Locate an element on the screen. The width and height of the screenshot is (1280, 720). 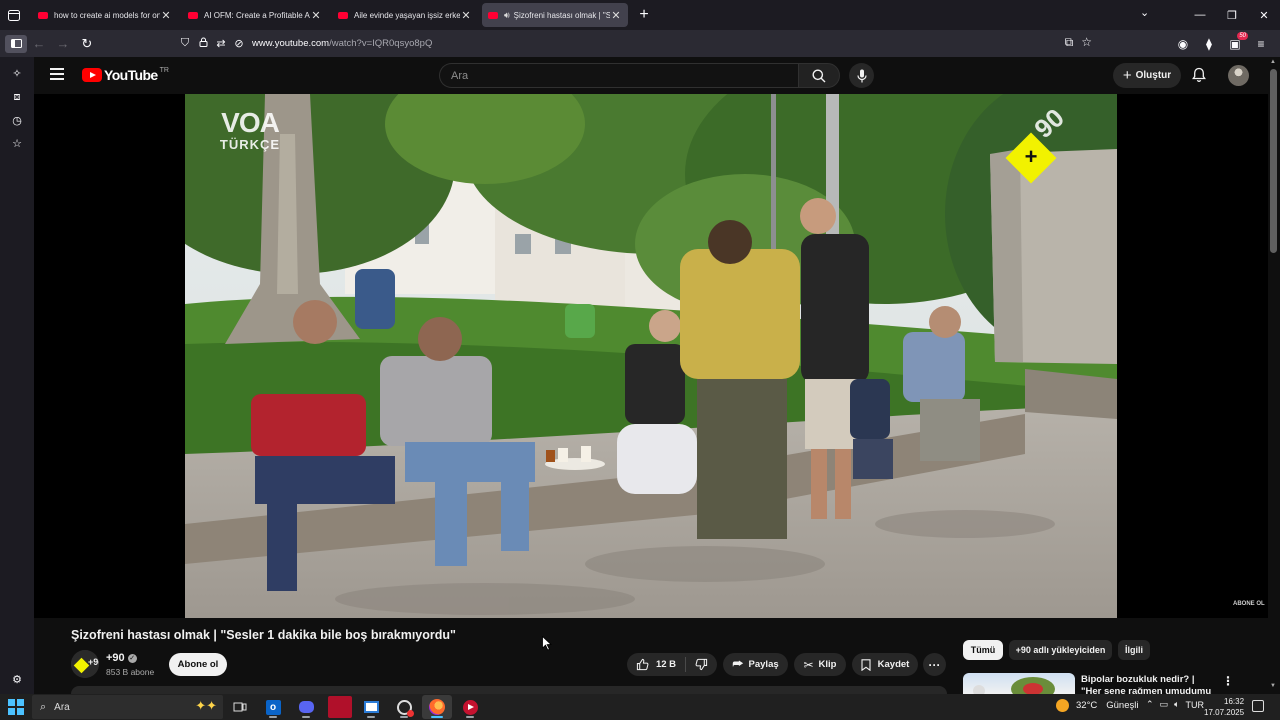
page-scrollbar: ▲ ▼ is located at coordinates (1274, 375).